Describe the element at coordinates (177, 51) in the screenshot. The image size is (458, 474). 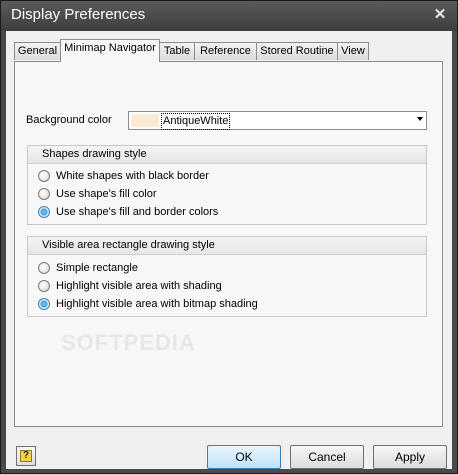
I see `tab-table: Table` at that location.